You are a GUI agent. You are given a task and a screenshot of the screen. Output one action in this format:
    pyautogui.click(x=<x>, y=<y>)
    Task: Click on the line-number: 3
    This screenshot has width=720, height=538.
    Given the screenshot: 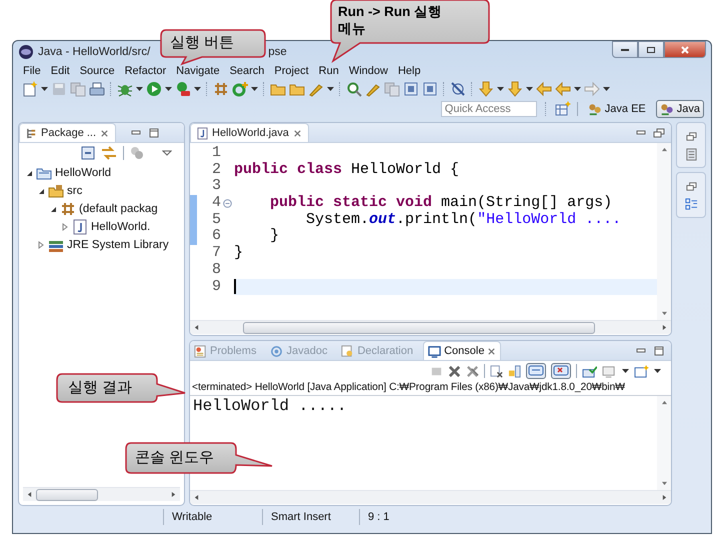 What is the action you would take?
    pyautogui.click(x=215, y=187)
    